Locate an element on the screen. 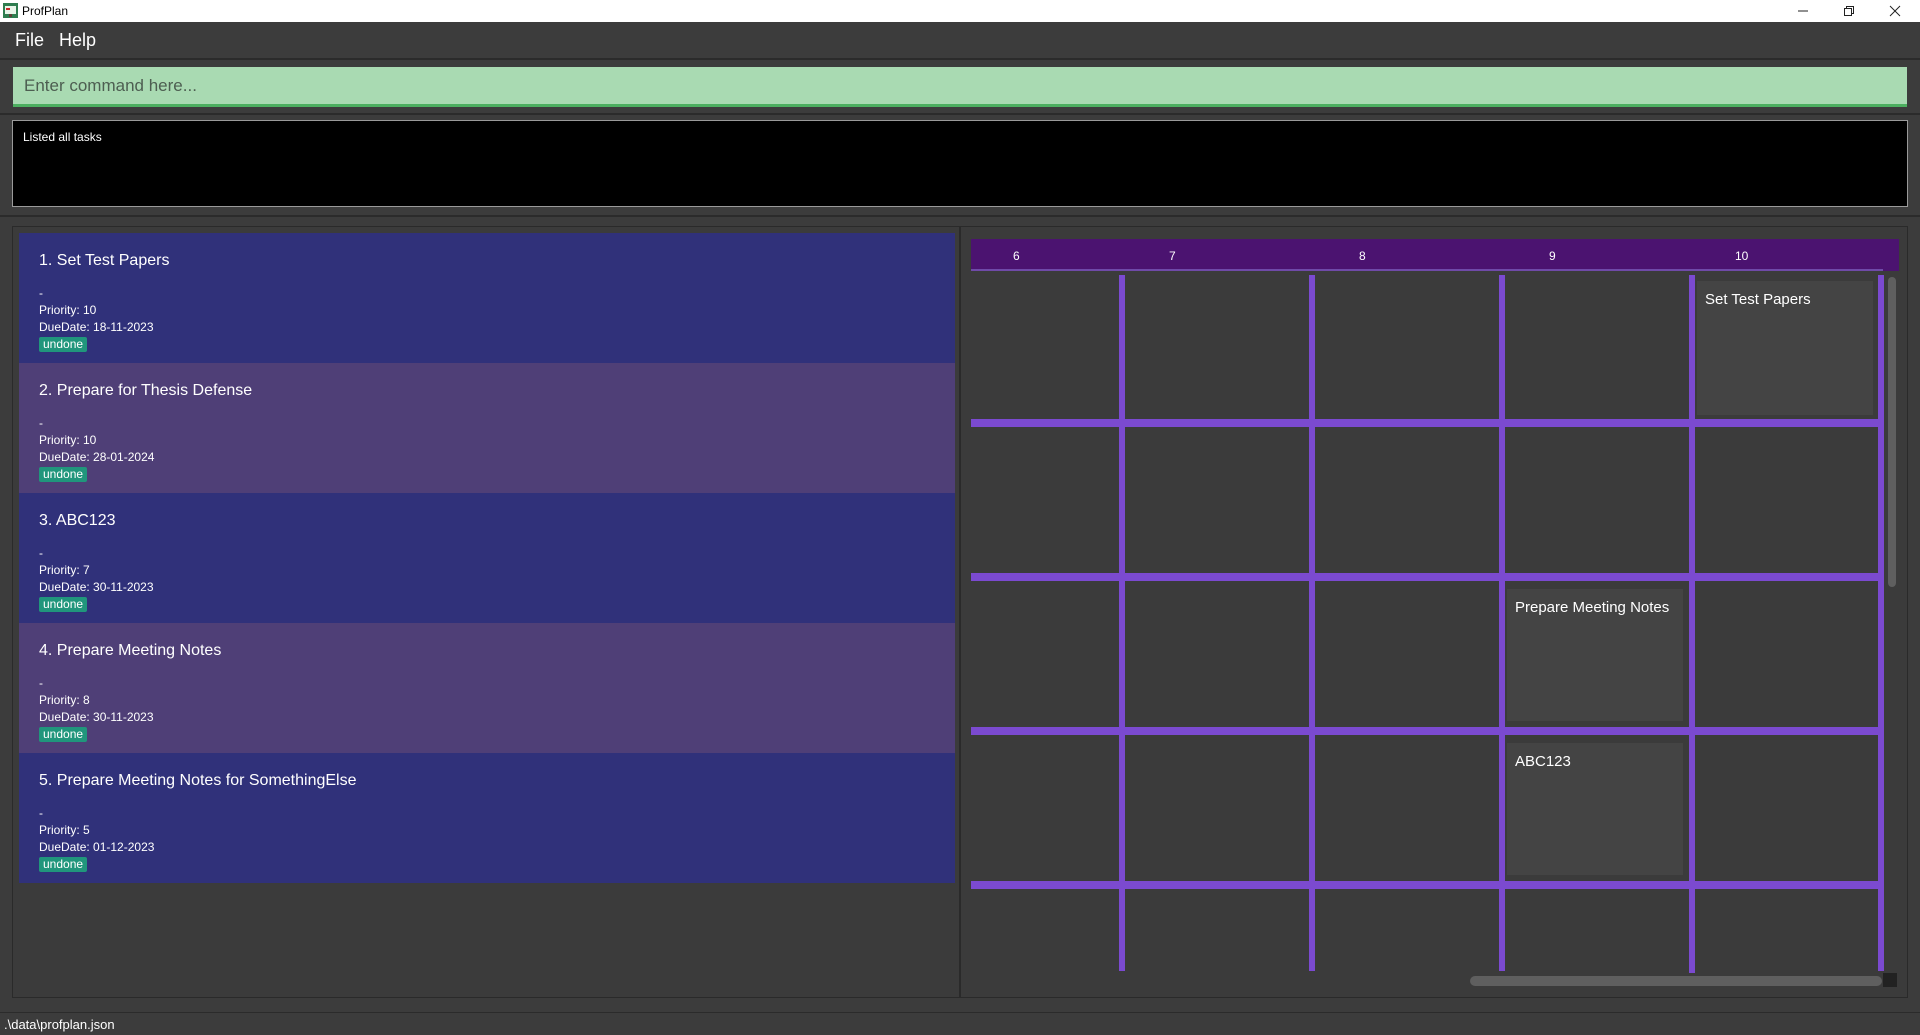  data-file-path: .\data\profplan.json is located at coordinates (59, 1024).